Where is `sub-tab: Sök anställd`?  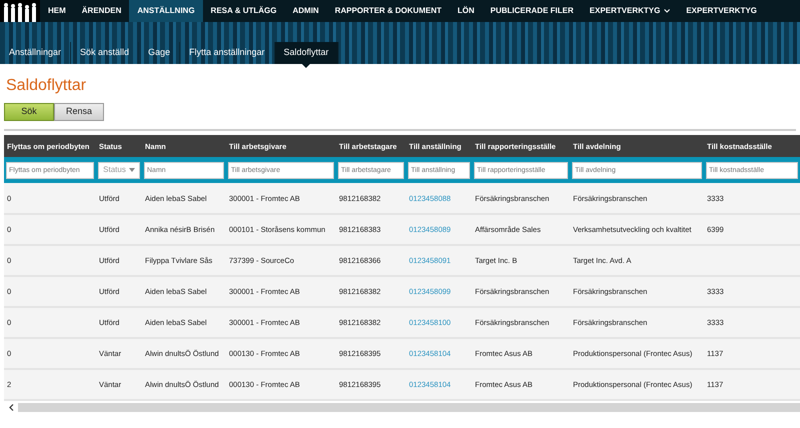 sub-tab: Sök anställd is located at coordinates (105, 53).